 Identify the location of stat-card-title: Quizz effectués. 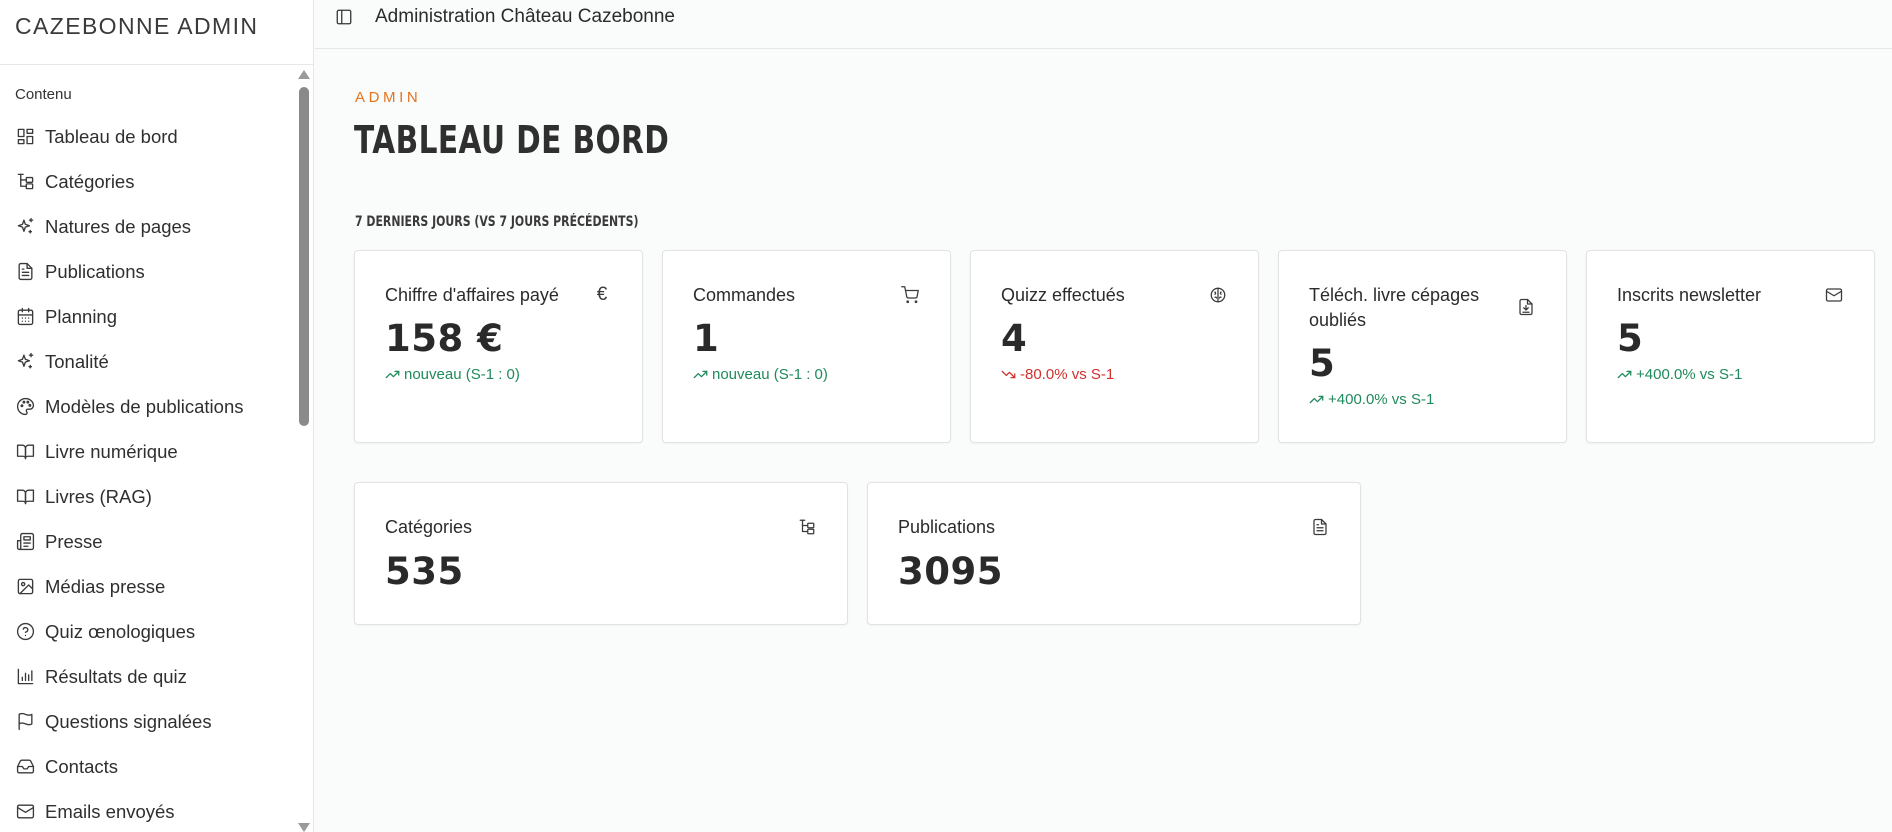
(1063, 295).